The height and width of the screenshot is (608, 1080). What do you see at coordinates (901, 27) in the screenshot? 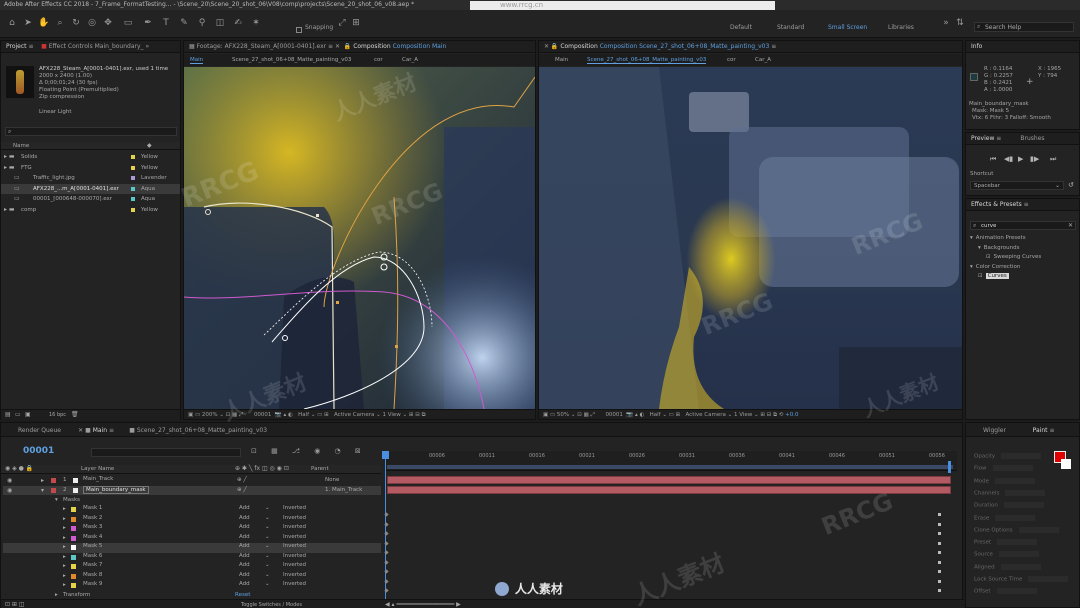
I see `workspace-libraries: Libraries` at bounding box center [901, 27].